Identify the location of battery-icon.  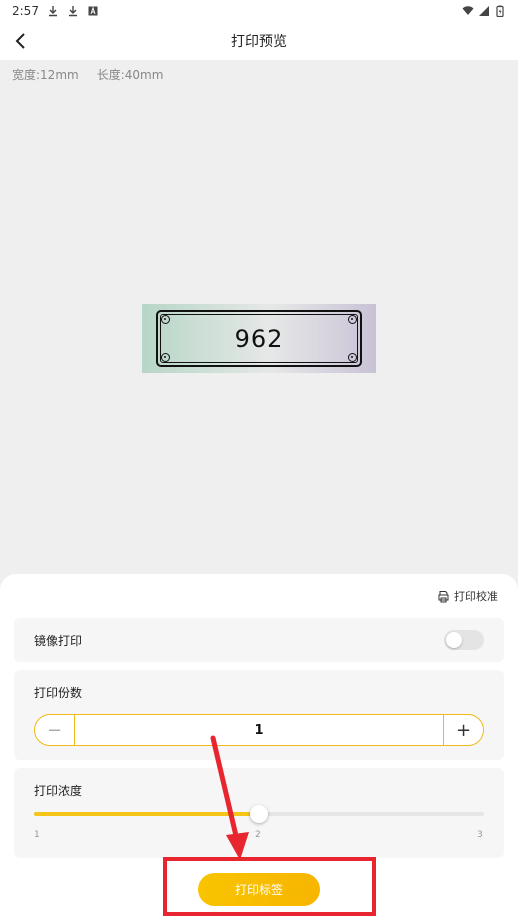
(500, 11).